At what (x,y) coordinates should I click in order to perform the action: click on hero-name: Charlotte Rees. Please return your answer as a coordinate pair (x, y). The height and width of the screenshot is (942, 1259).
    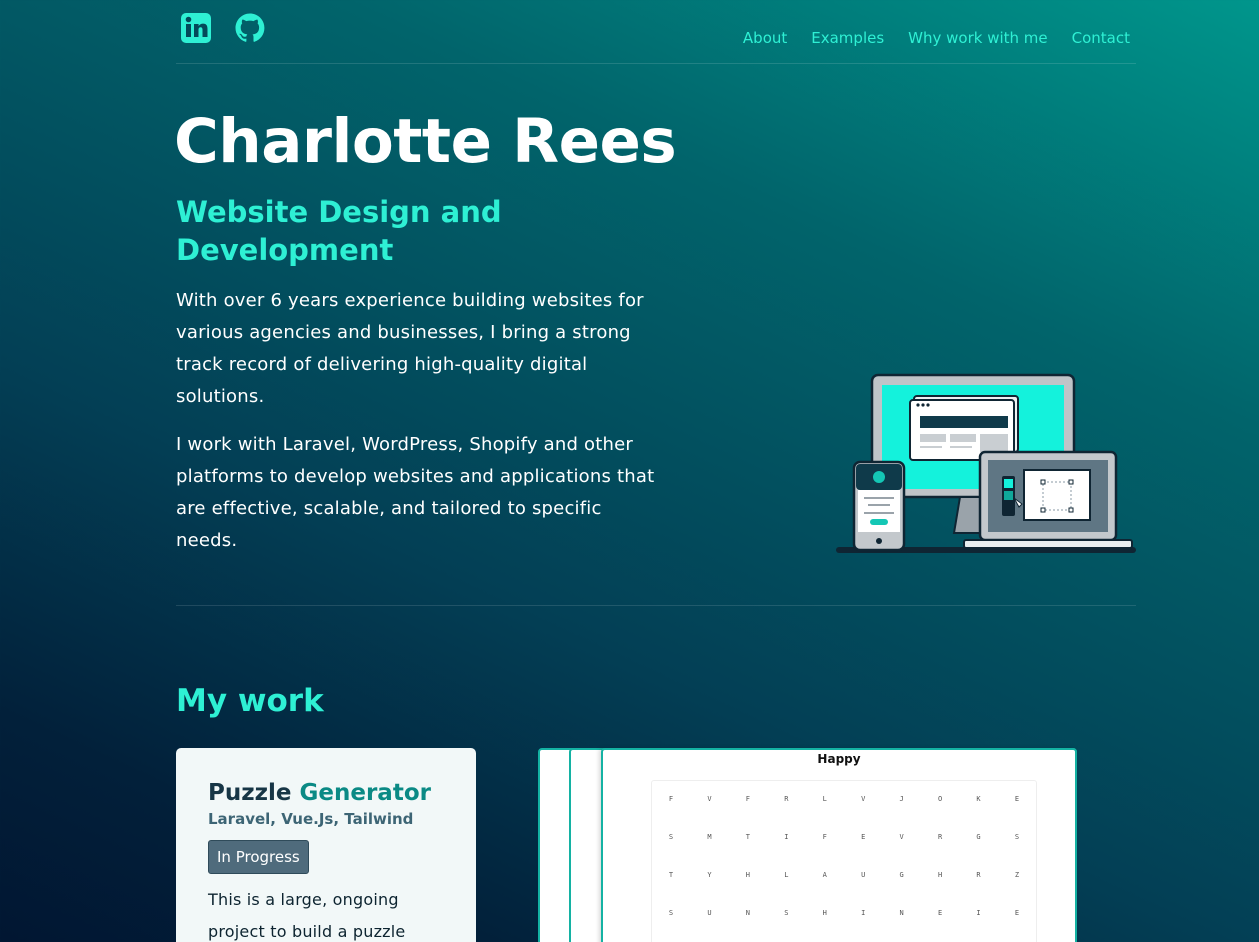
    Looking at the image, I should click on (425, 141).